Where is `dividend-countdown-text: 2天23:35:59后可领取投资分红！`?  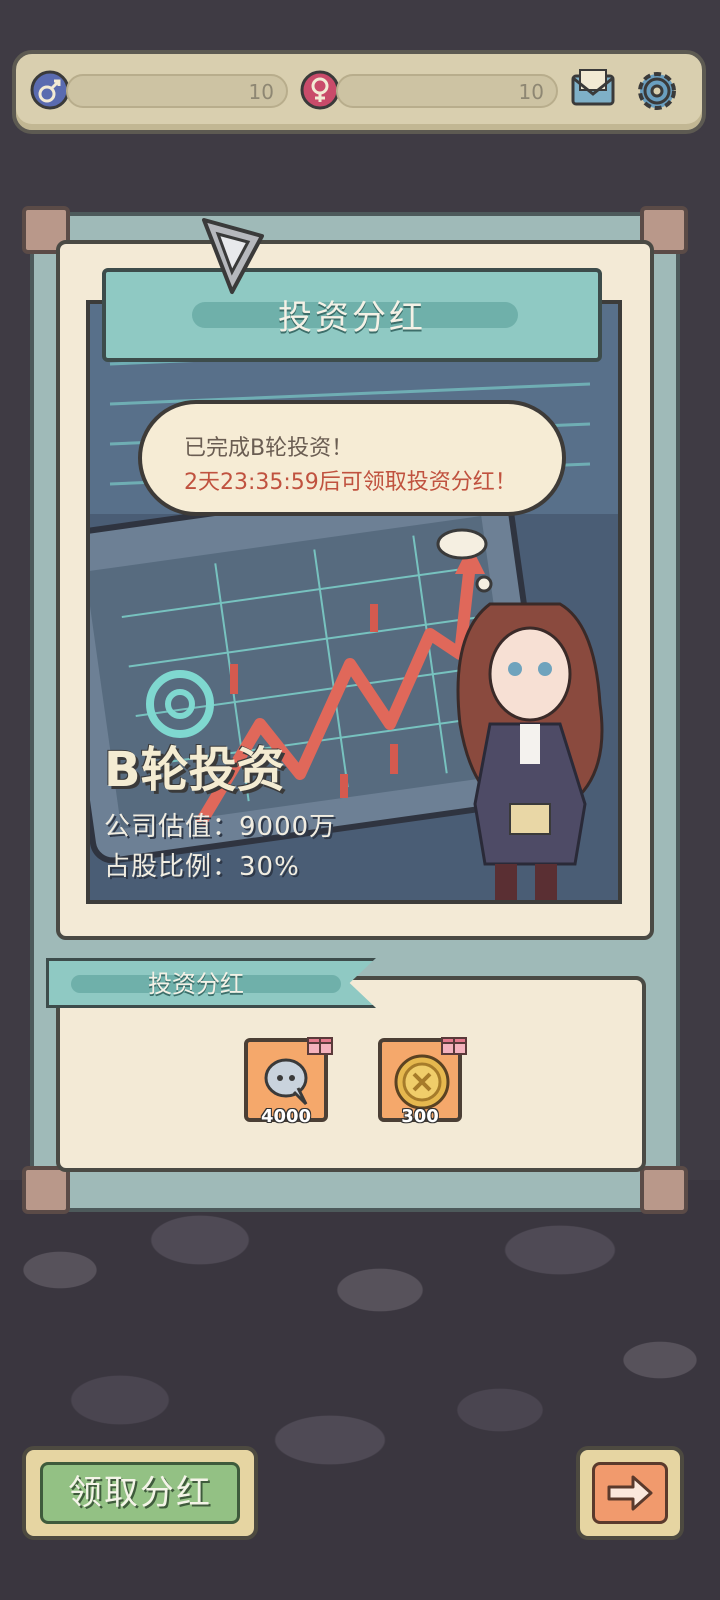 dividend-countdown-text: 2天23:35:59后可领取投资分红！ is located at coordinates (350, 482).